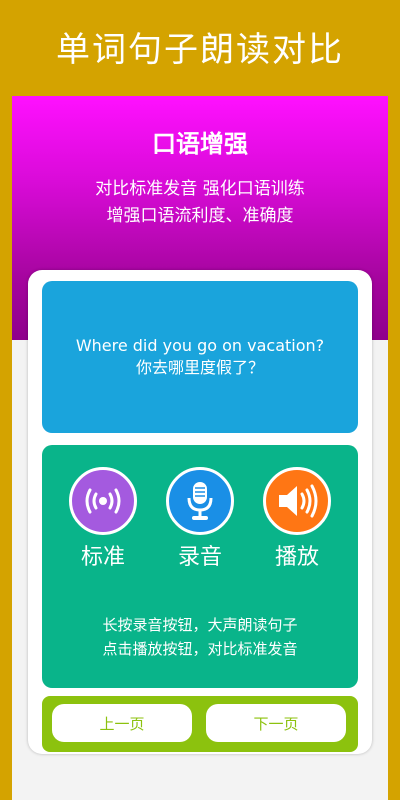  Describe the element at coordinates (200, 637) in the screenshot. I see `instruction-text: 长按录音按钮，大声朗读句子 点击播放按钮，对比标准发音` at that location.